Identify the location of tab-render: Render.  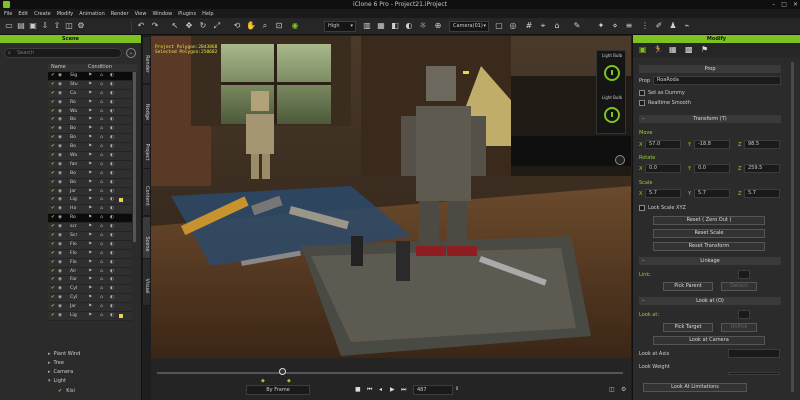
(146, 60).